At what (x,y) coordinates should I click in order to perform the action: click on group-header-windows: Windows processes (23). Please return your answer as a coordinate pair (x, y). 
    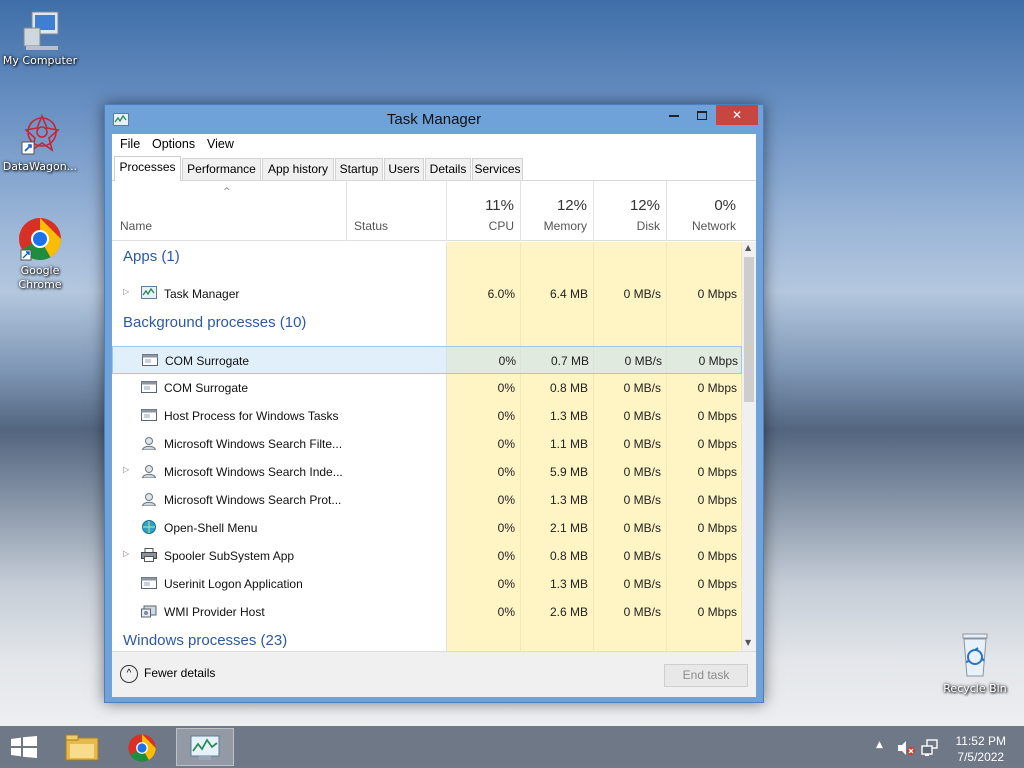
    Looking at the image, I should click on (205, 640).